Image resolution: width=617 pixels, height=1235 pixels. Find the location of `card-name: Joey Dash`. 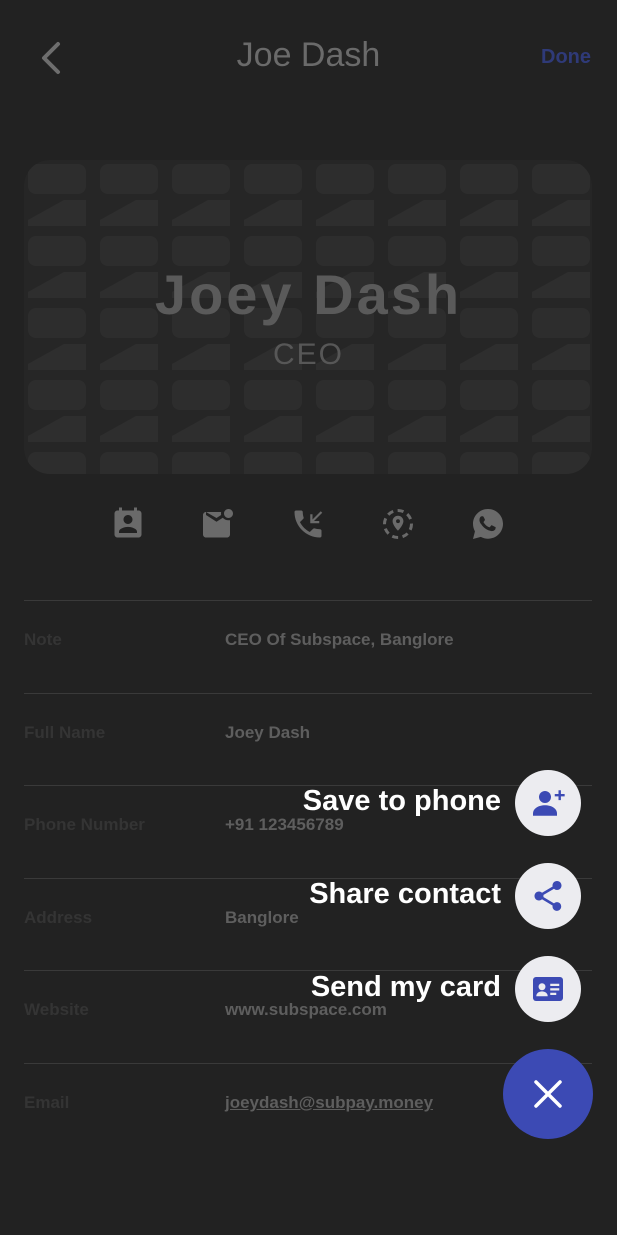

card-name: Joey Dash is located at coordinates (308, 294).